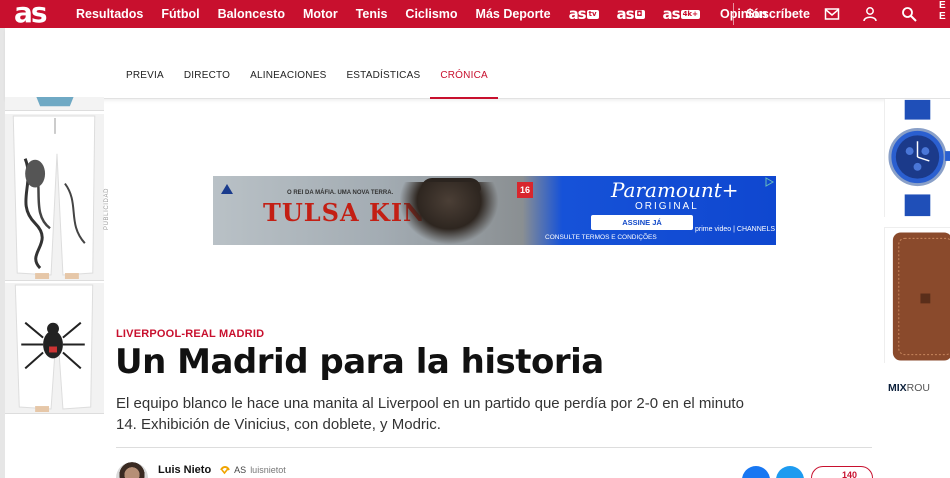 Image resolution: width=950 pixels, height=478 pixels. I want to click on ad-terms: CONSULTE TERMOS E CONDIÇÕES, so click(601, 237).